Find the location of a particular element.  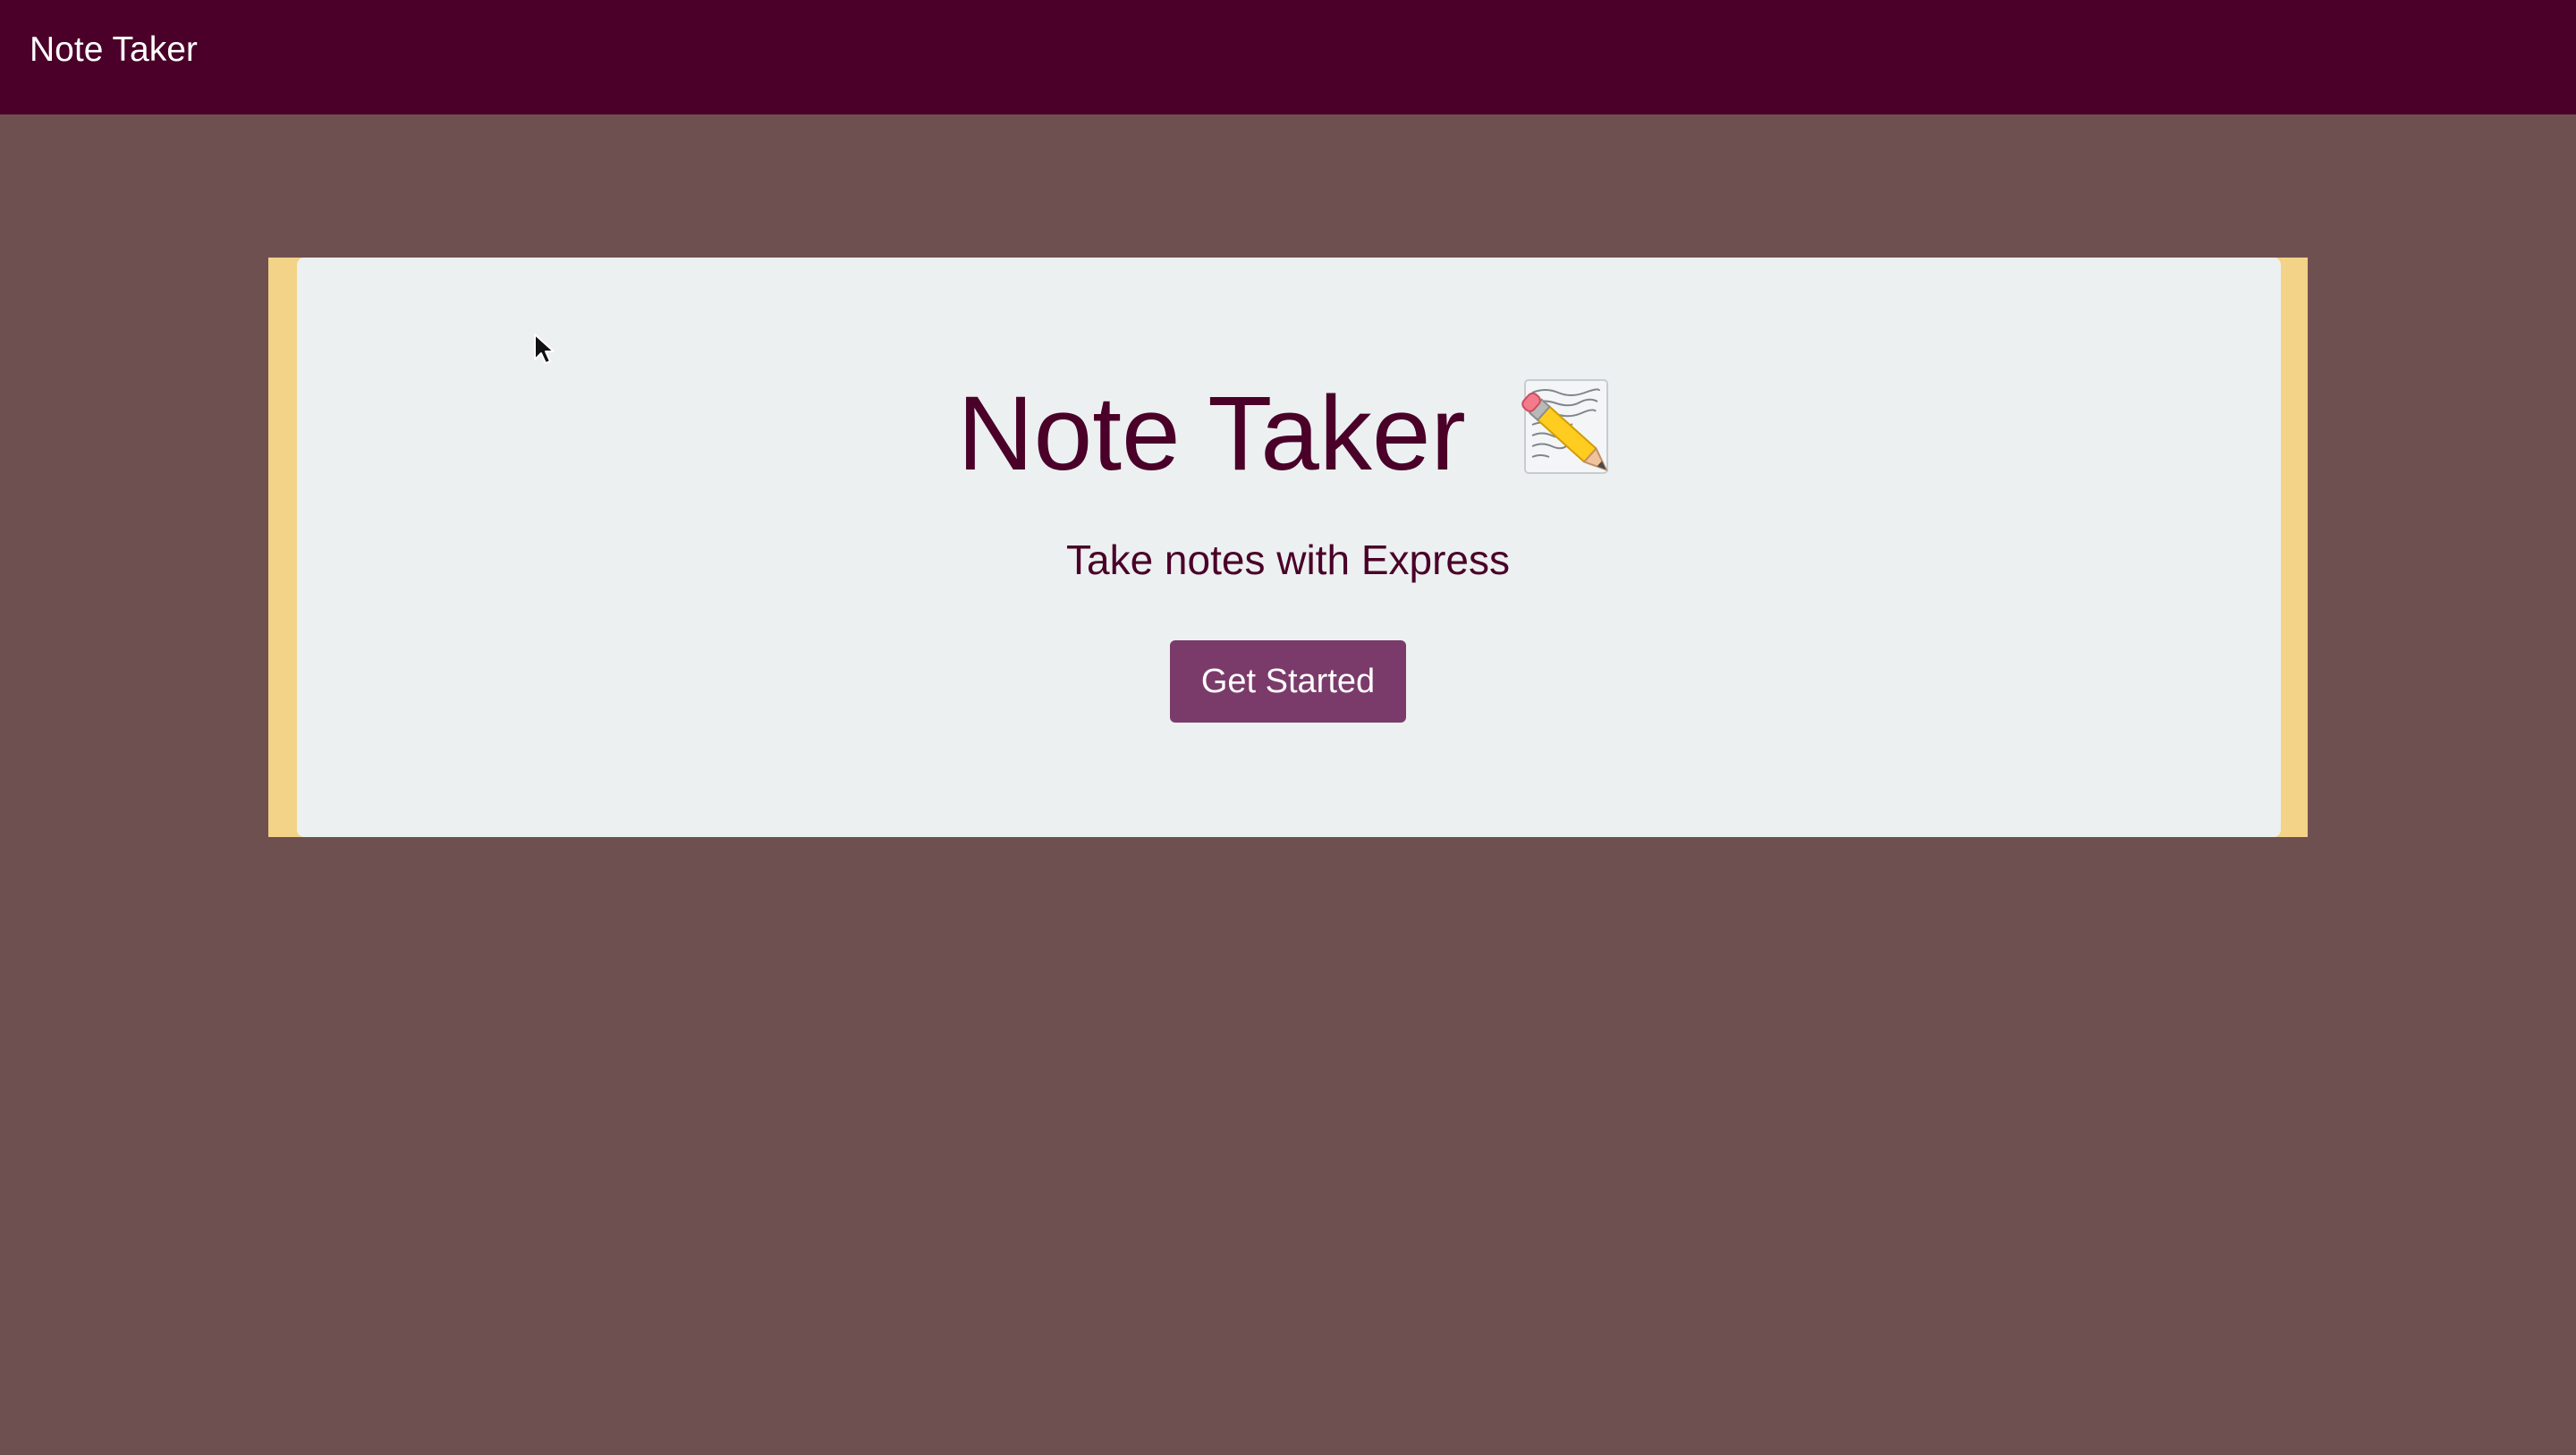

memo-icon is located at coordinates (1564, 426).